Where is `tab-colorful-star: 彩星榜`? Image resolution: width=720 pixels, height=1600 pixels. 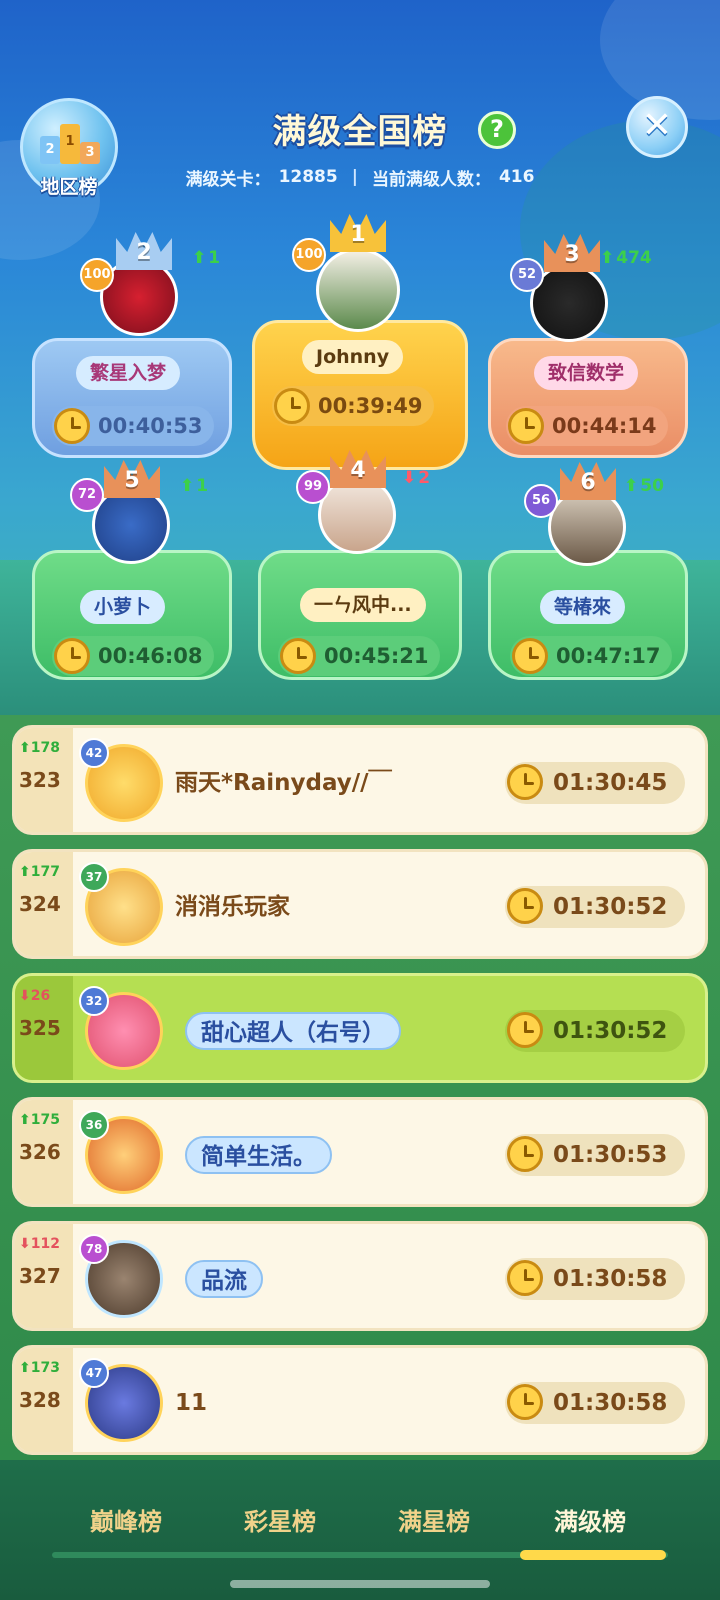
tab-colorful-star: 彩星榜 is located at coordinates (280, 1519).